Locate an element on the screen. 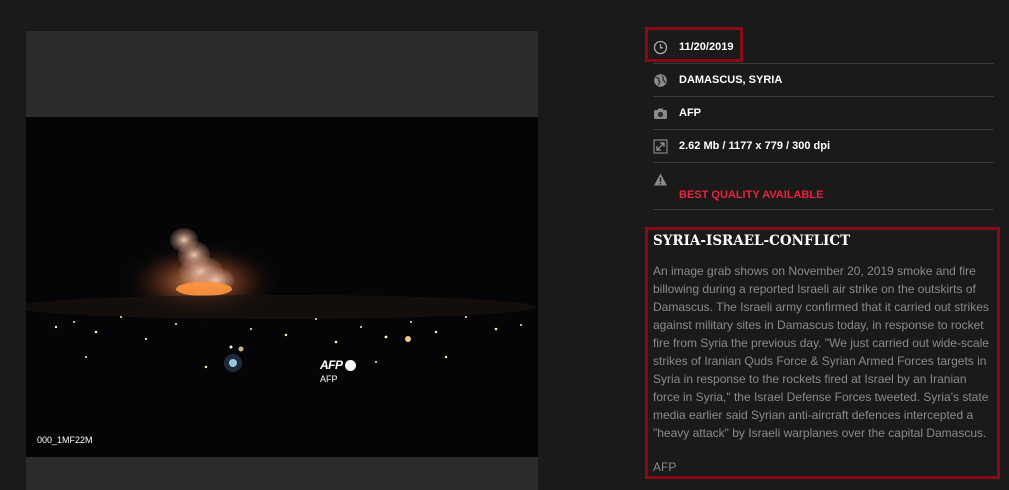 The height and width of the screenshot is (490, 1009). location-value: DAMASCUS, SYRIA is located at coordinates (731, 80).